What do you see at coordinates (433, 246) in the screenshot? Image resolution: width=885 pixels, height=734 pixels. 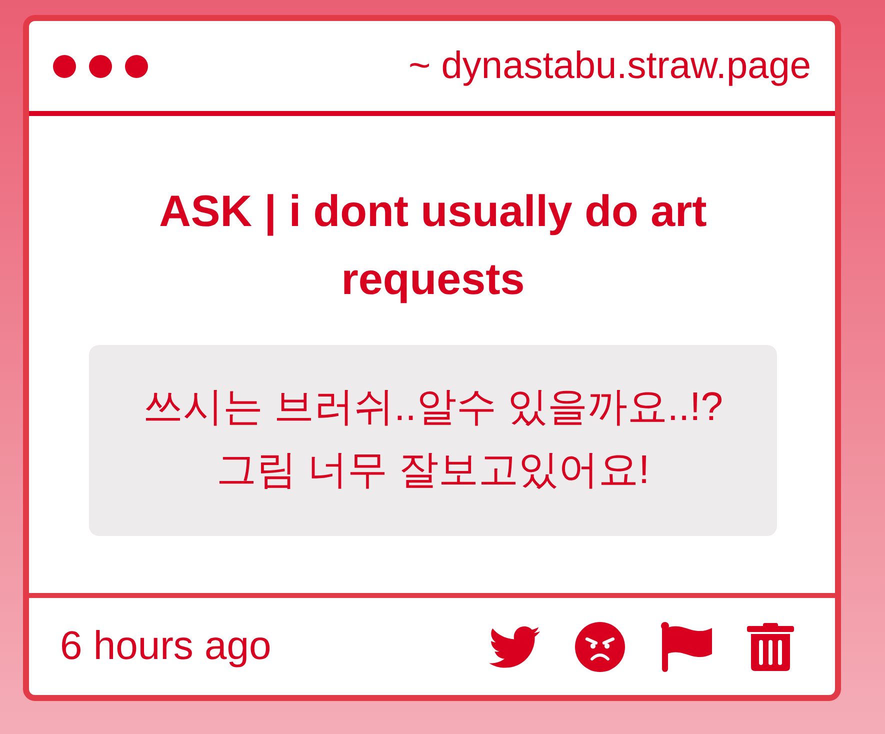 I see `post-title: ASK | i dont usually do art requests` at bounding box center [433, 246].